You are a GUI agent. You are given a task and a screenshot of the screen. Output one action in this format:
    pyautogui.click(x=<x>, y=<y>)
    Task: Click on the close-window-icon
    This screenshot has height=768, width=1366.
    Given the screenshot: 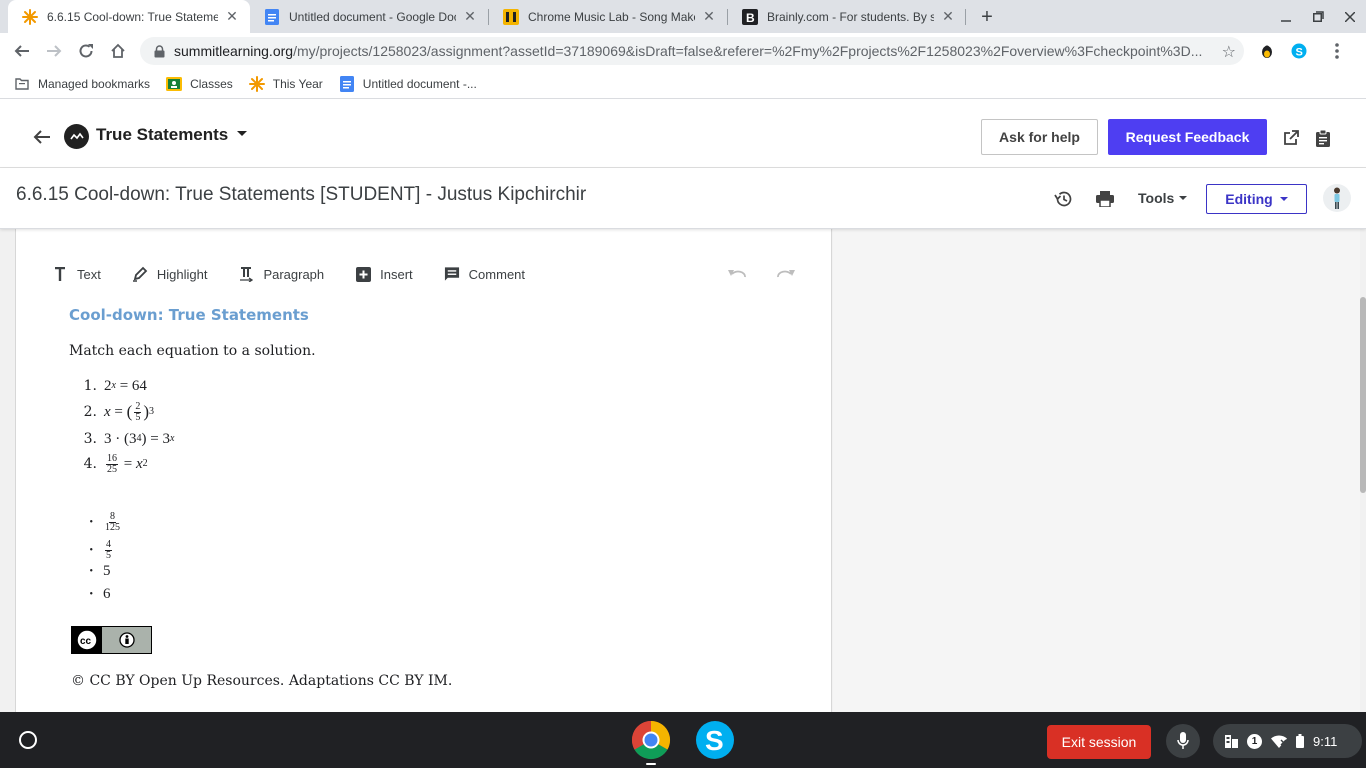 What is the action you would take?
    pyautogui.click(x=1350, y=16)
    